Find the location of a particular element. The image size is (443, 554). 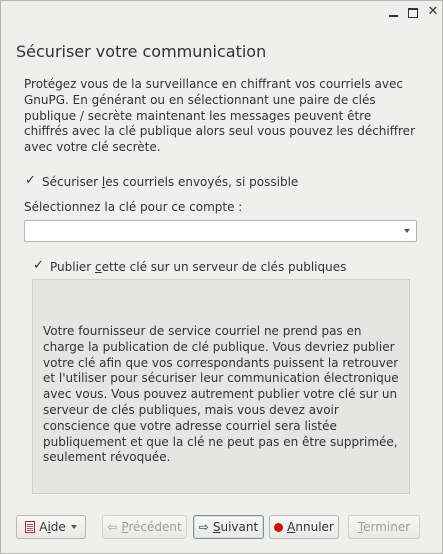

maximize-button is located at coordinates (413, 12).